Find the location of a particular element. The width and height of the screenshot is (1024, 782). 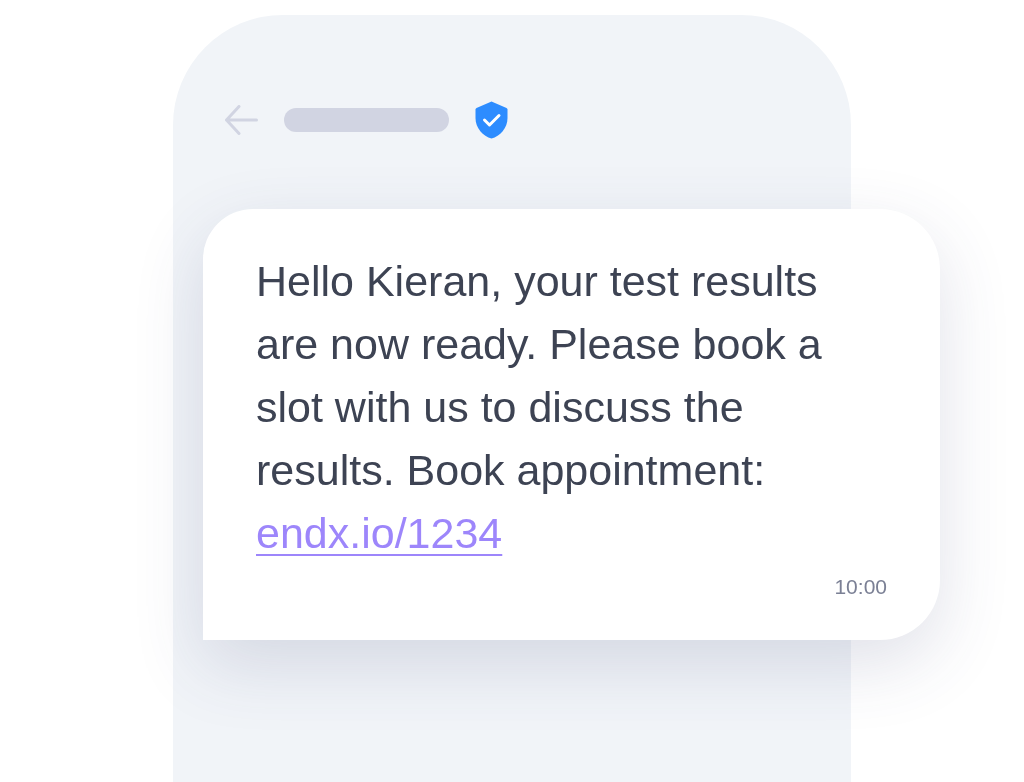

message-time: 10:00 is located at coordinates (860, 587).